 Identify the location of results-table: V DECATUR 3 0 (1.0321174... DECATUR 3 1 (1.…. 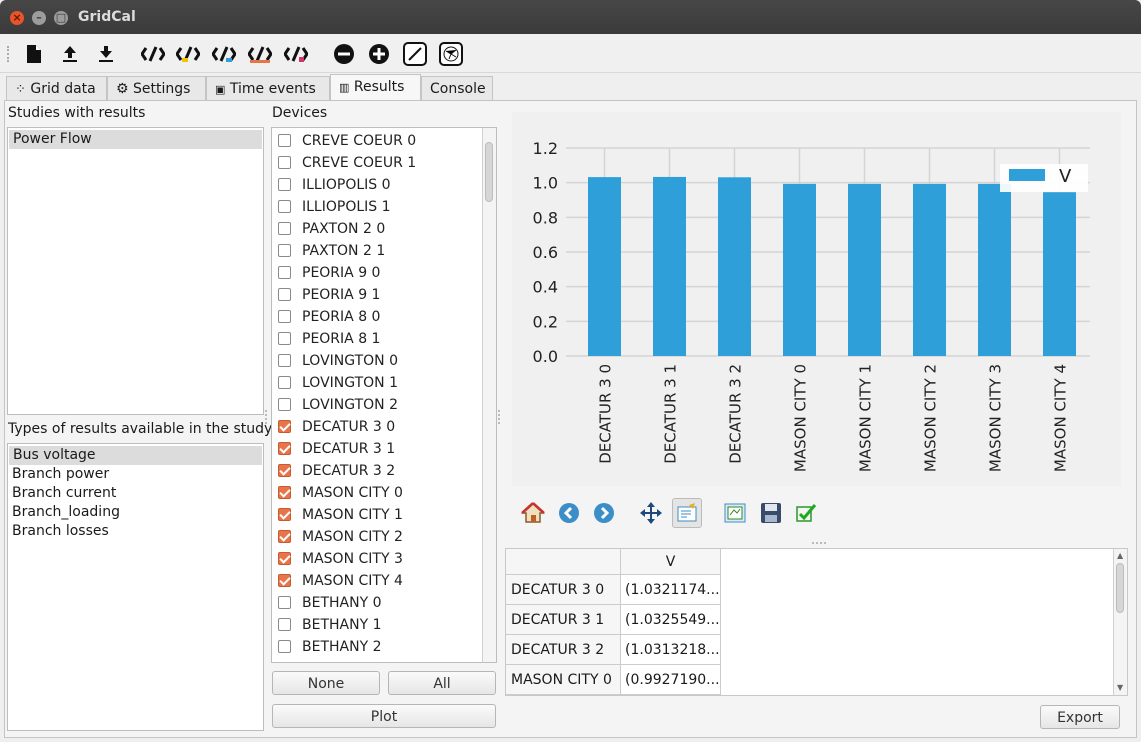
(816, 622).